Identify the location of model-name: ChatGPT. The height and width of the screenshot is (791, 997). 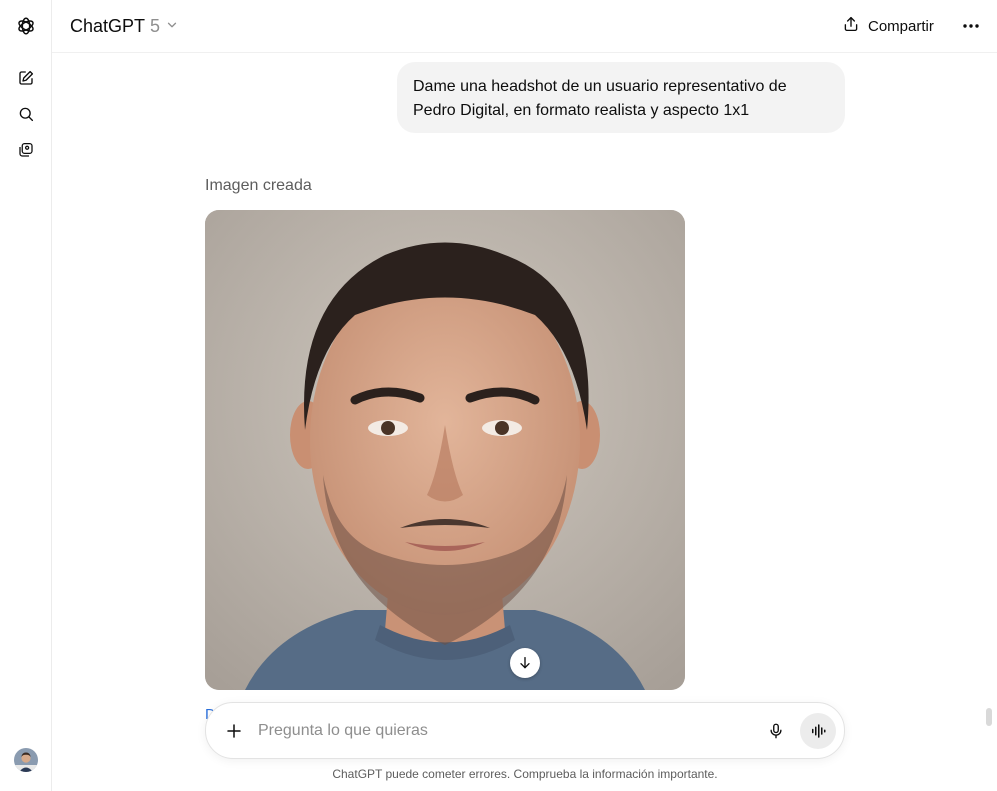
(108, 25).